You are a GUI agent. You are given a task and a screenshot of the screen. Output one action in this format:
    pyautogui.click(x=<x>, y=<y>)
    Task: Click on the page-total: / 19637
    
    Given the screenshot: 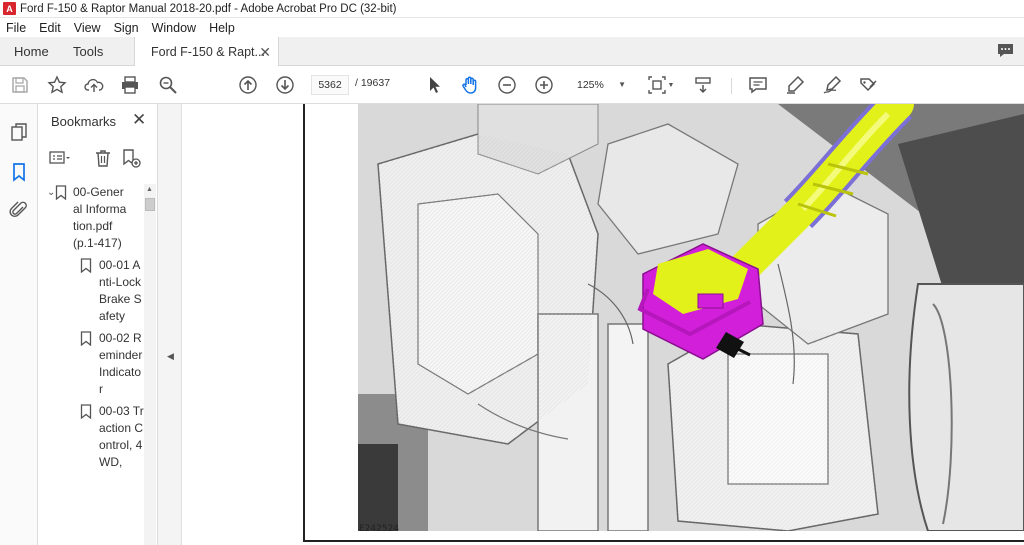 What is the action you would take?
    pyautogui.click(x=373, y=83)
    